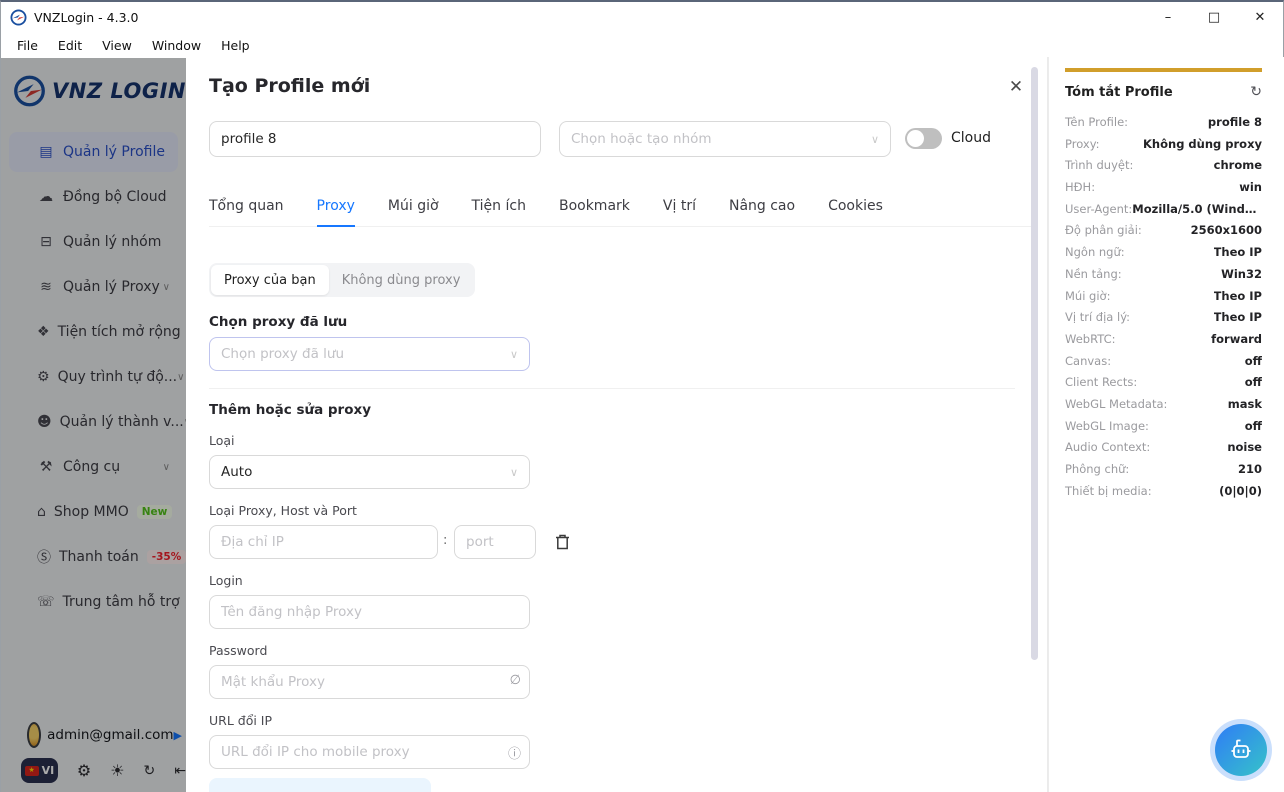 Image resolution: width=1284 pixels, height=792 pixels. I want to click on summary-row-value: chrome, so click(1237, 165).